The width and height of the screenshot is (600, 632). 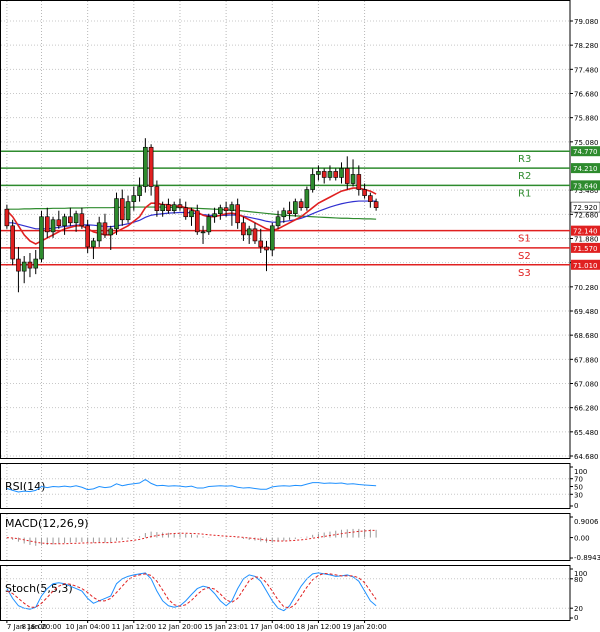 What do you see at coordinates (364, 627) in the screenshot?
I see `x-tick-label: 19 Jan 20:00` at bounding box center [364, 627].